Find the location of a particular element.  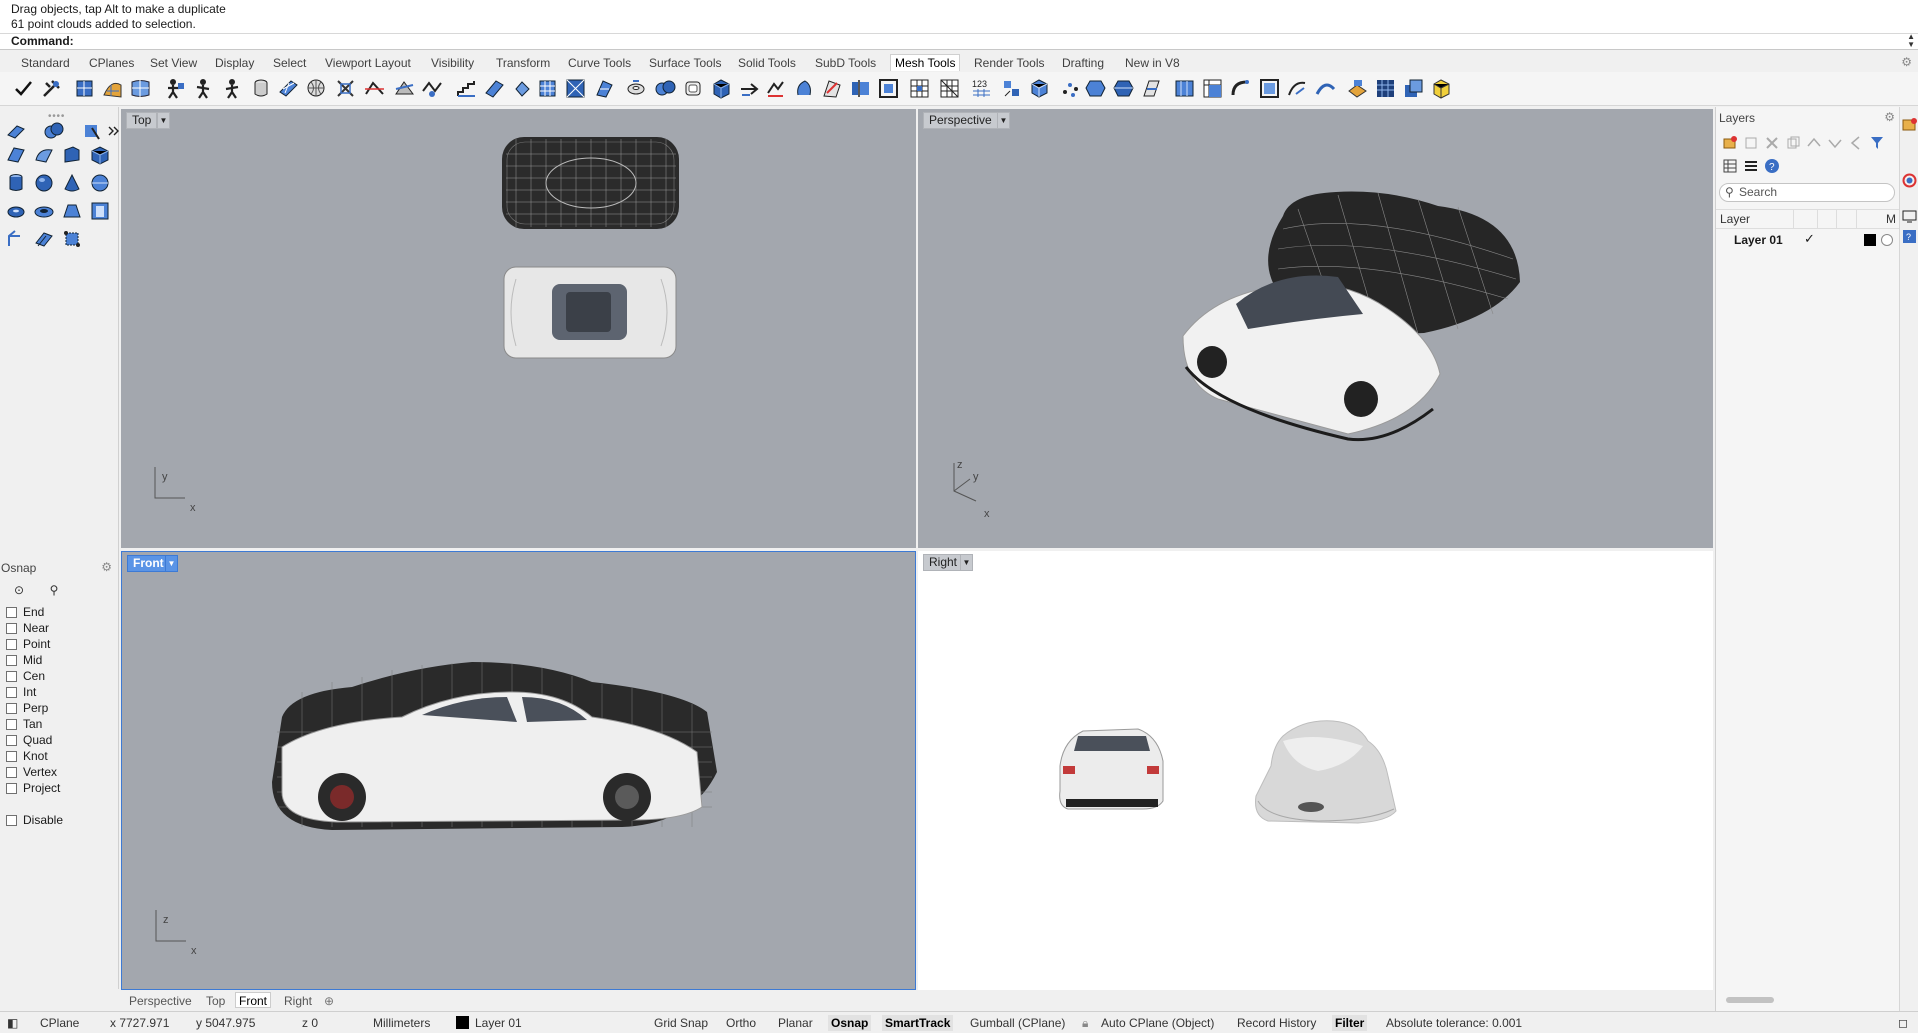

tab-subd-tools: SubD Tools is located at coordinates (845, 63).